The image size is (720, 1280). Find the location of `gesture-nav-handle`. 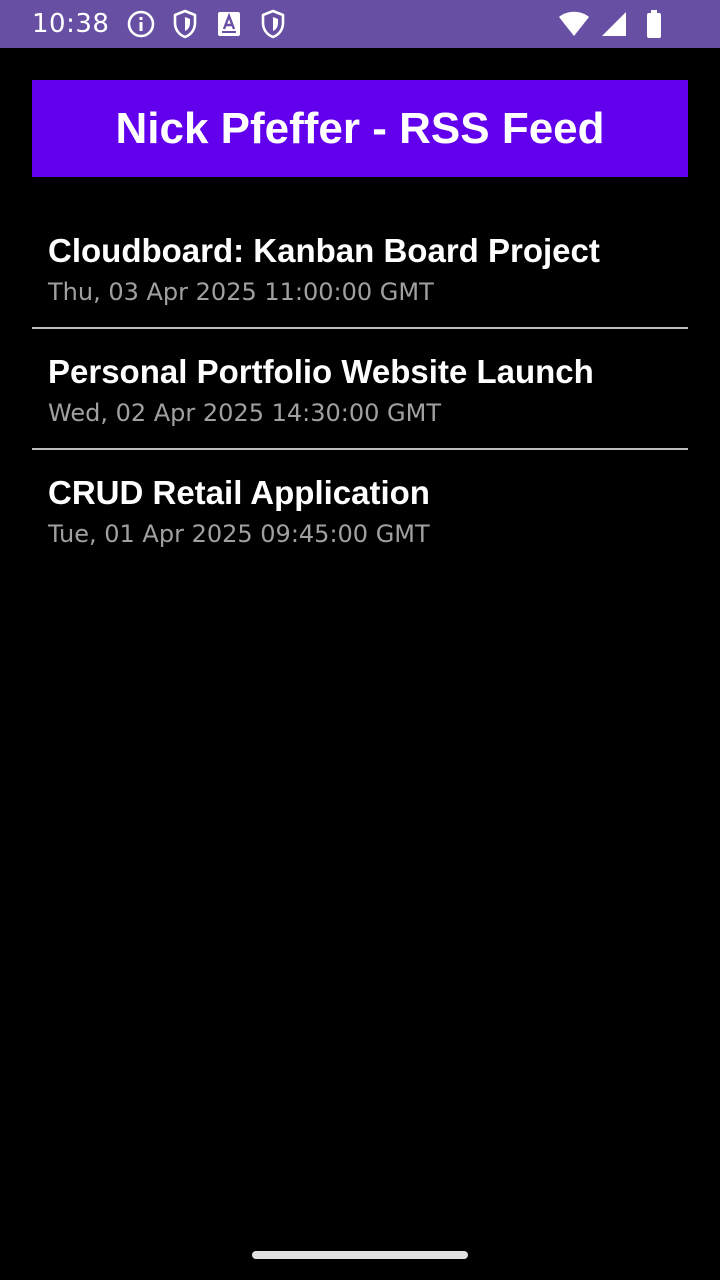

gesture-nav-handle is located at coordinates (360, 1255).